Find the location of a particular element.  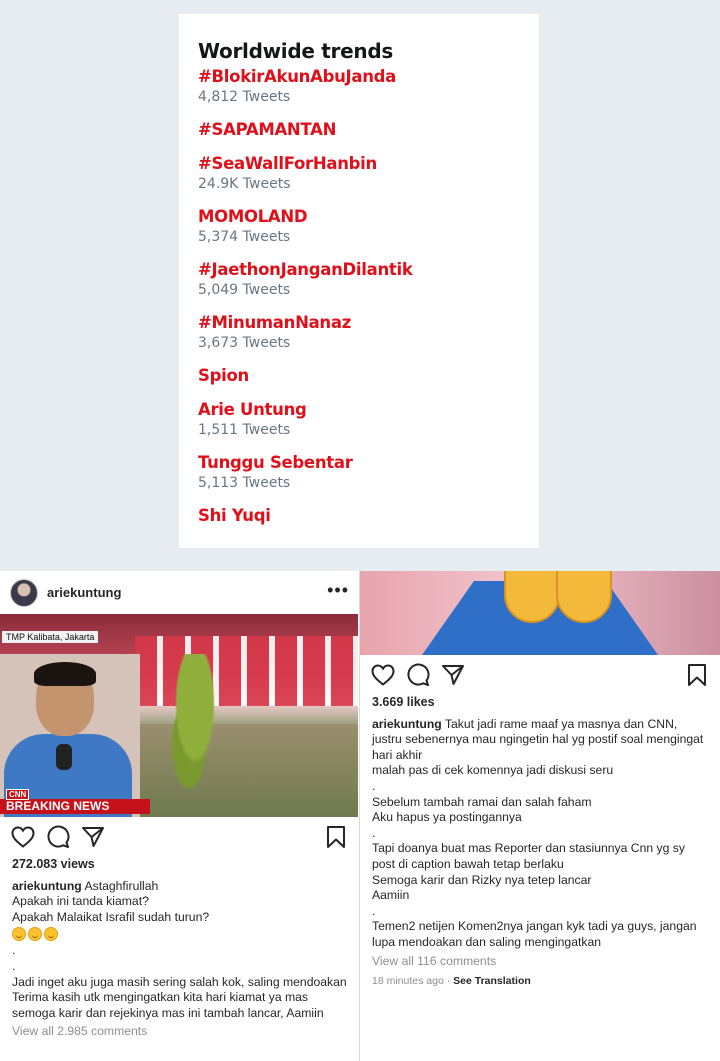

post-username: ariekuntung is located at coordinates (187, 592).